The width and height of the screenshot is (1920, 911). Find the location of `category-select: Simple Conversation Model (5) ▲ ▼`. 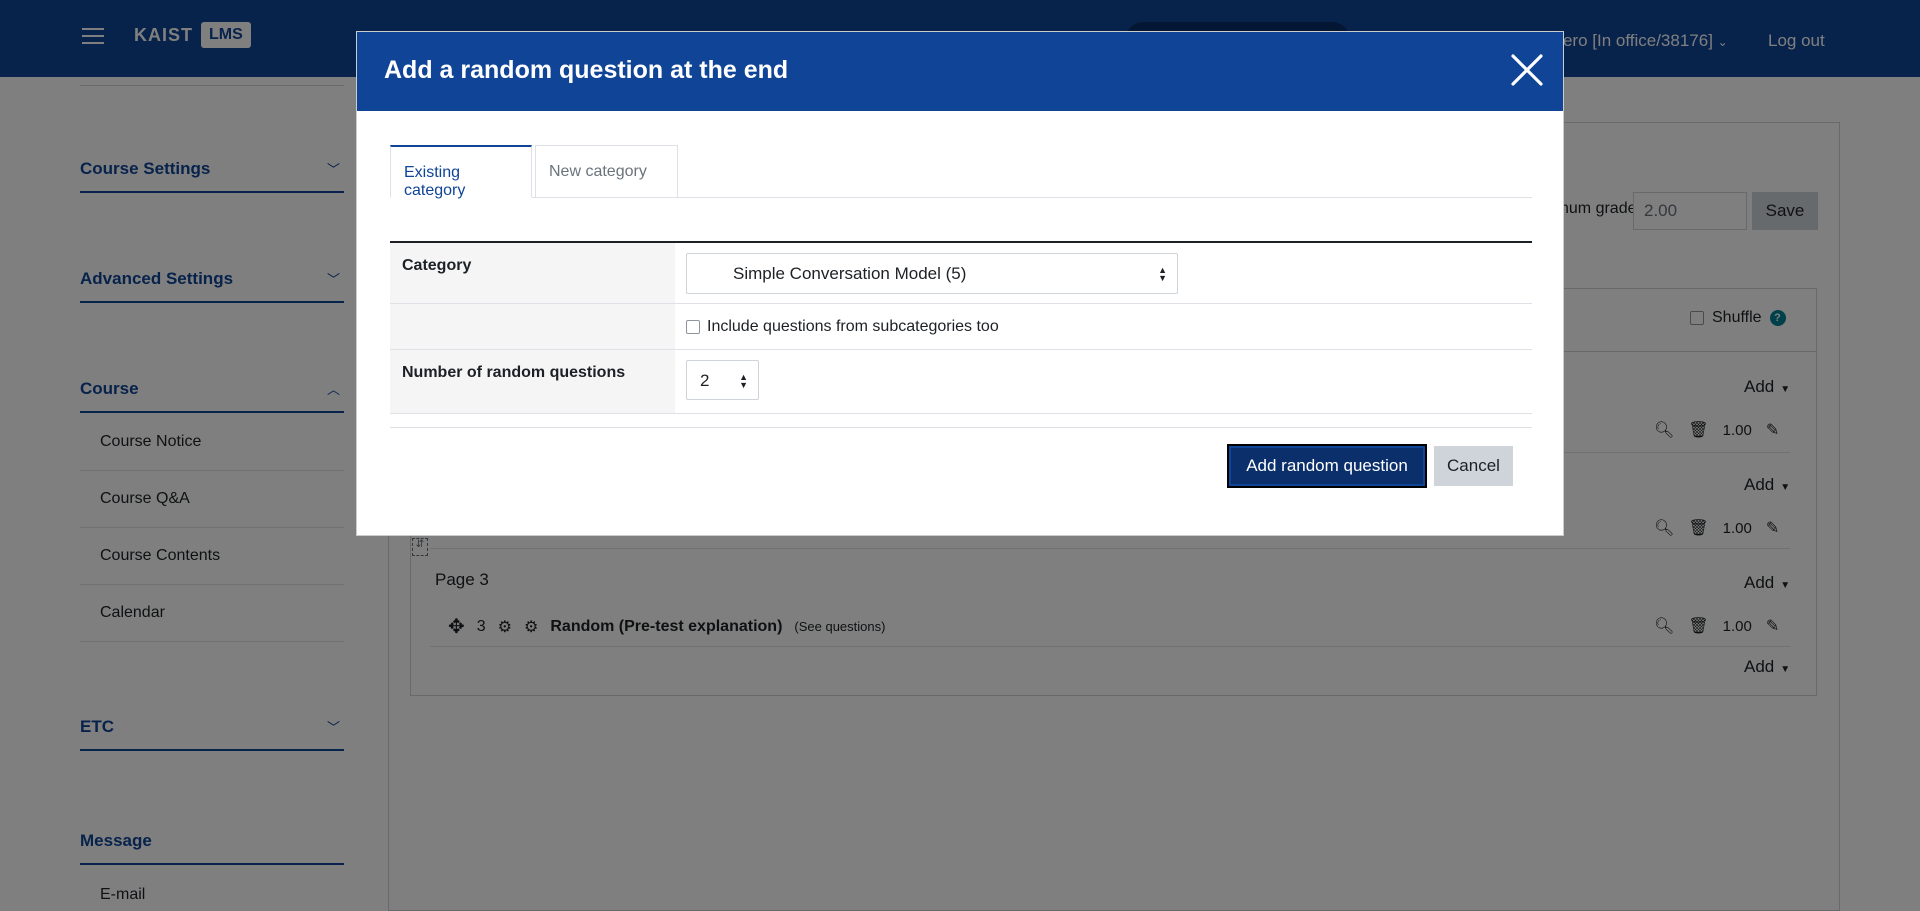

category-select: Simple Conversation Model (5) ▲ ▼ is located at coordinates (932, 273).